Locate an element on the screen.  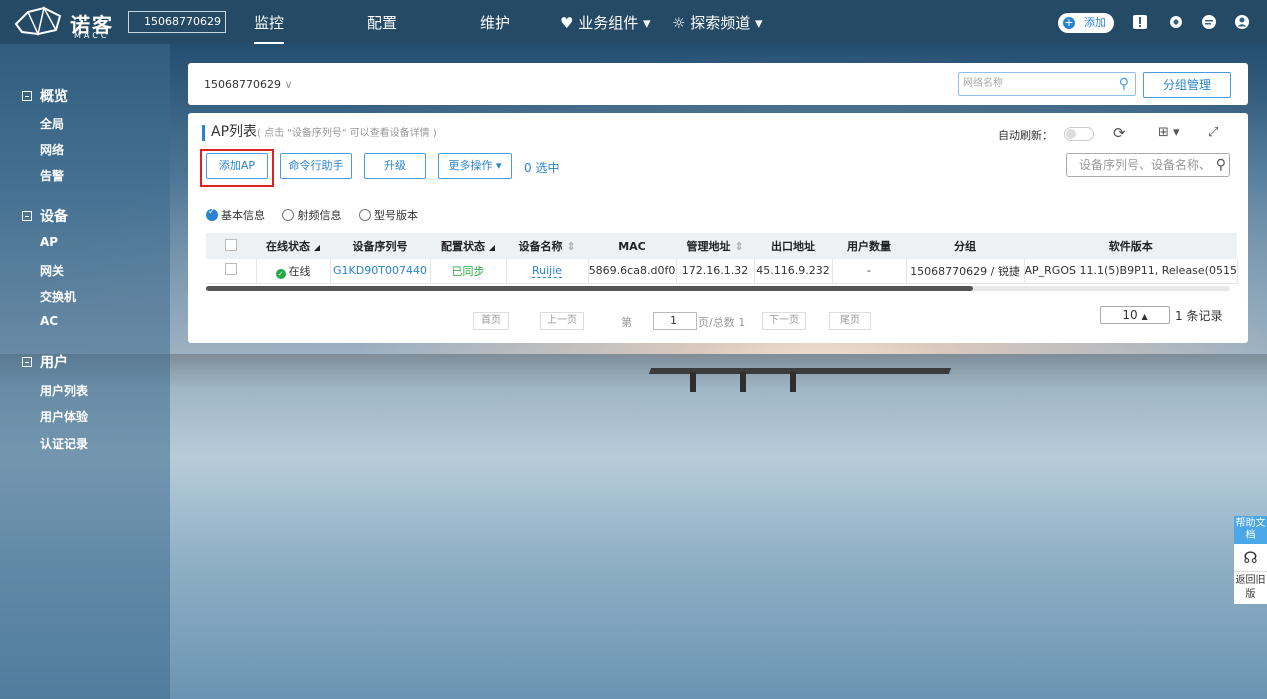
tab-label: 型号版本 is located at coordinates (395, 215).